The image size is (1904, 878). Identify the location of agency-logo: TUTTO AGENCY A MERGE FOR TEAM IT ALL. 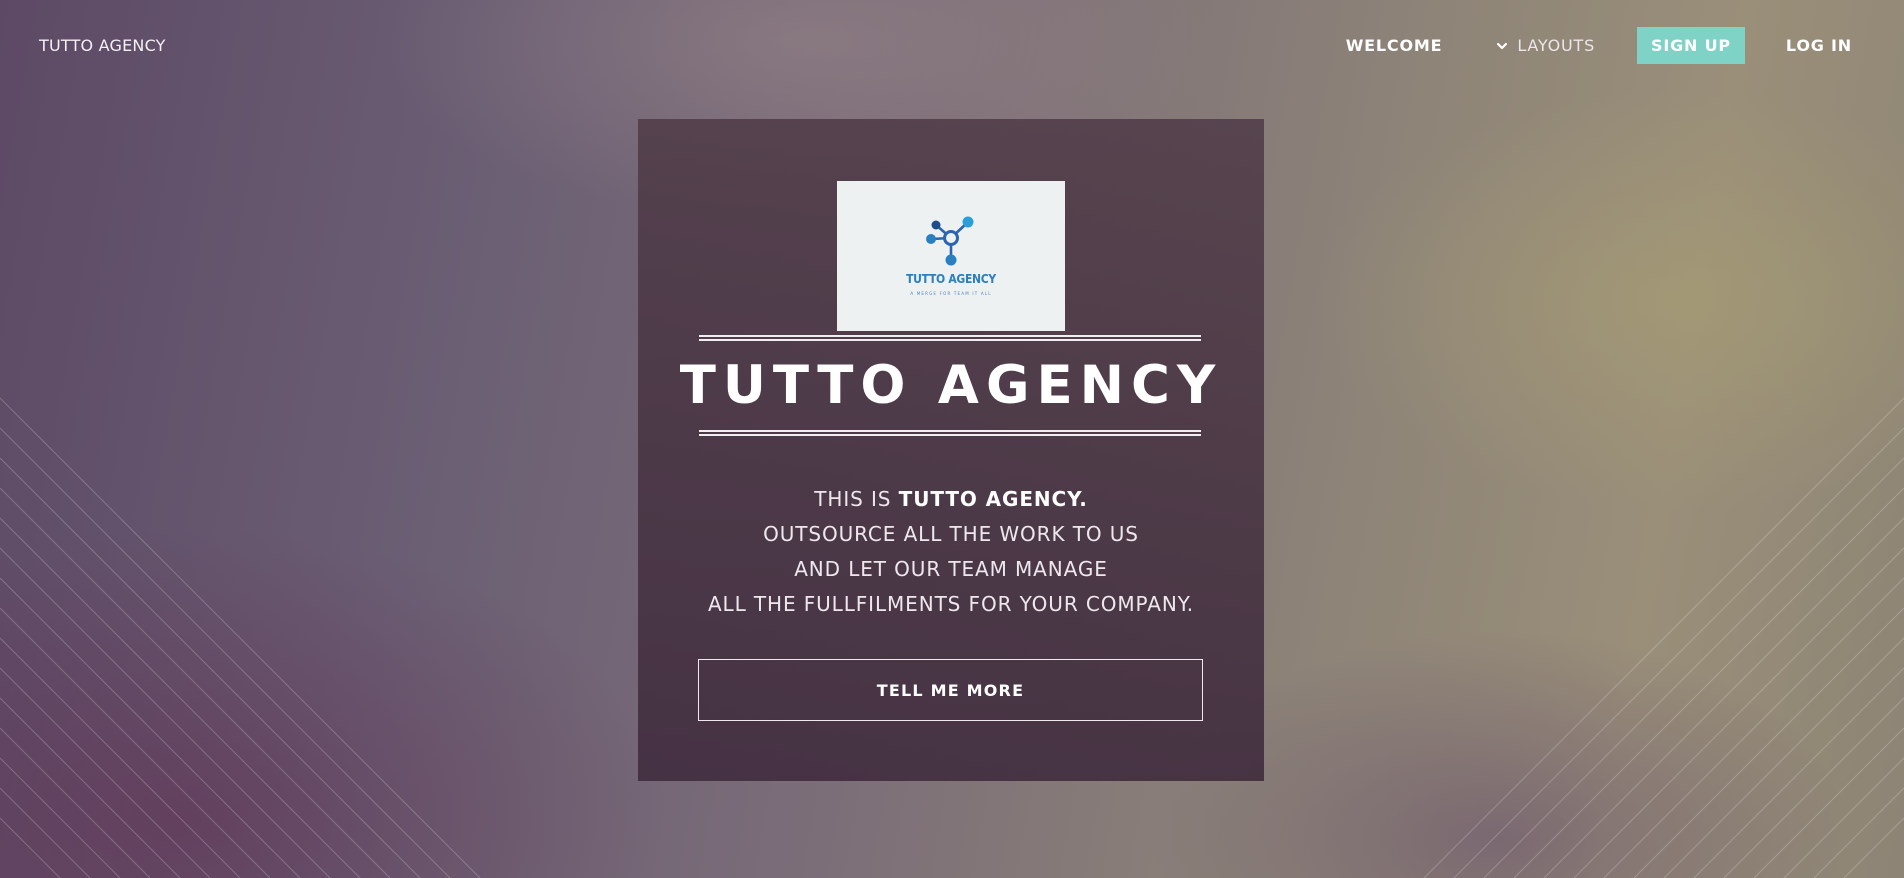
(951, 256).